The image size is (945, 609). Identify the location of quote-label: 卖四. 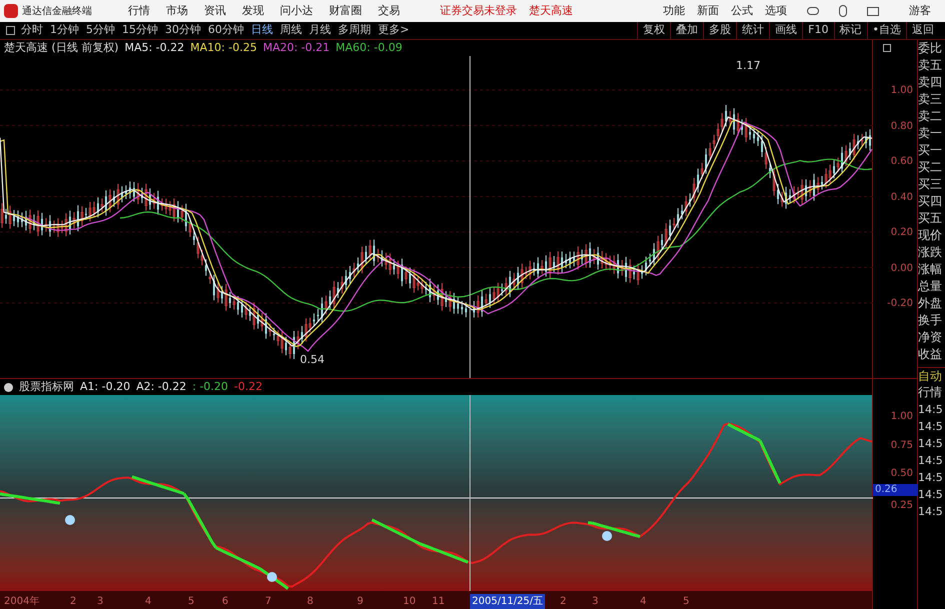
(930, 82).